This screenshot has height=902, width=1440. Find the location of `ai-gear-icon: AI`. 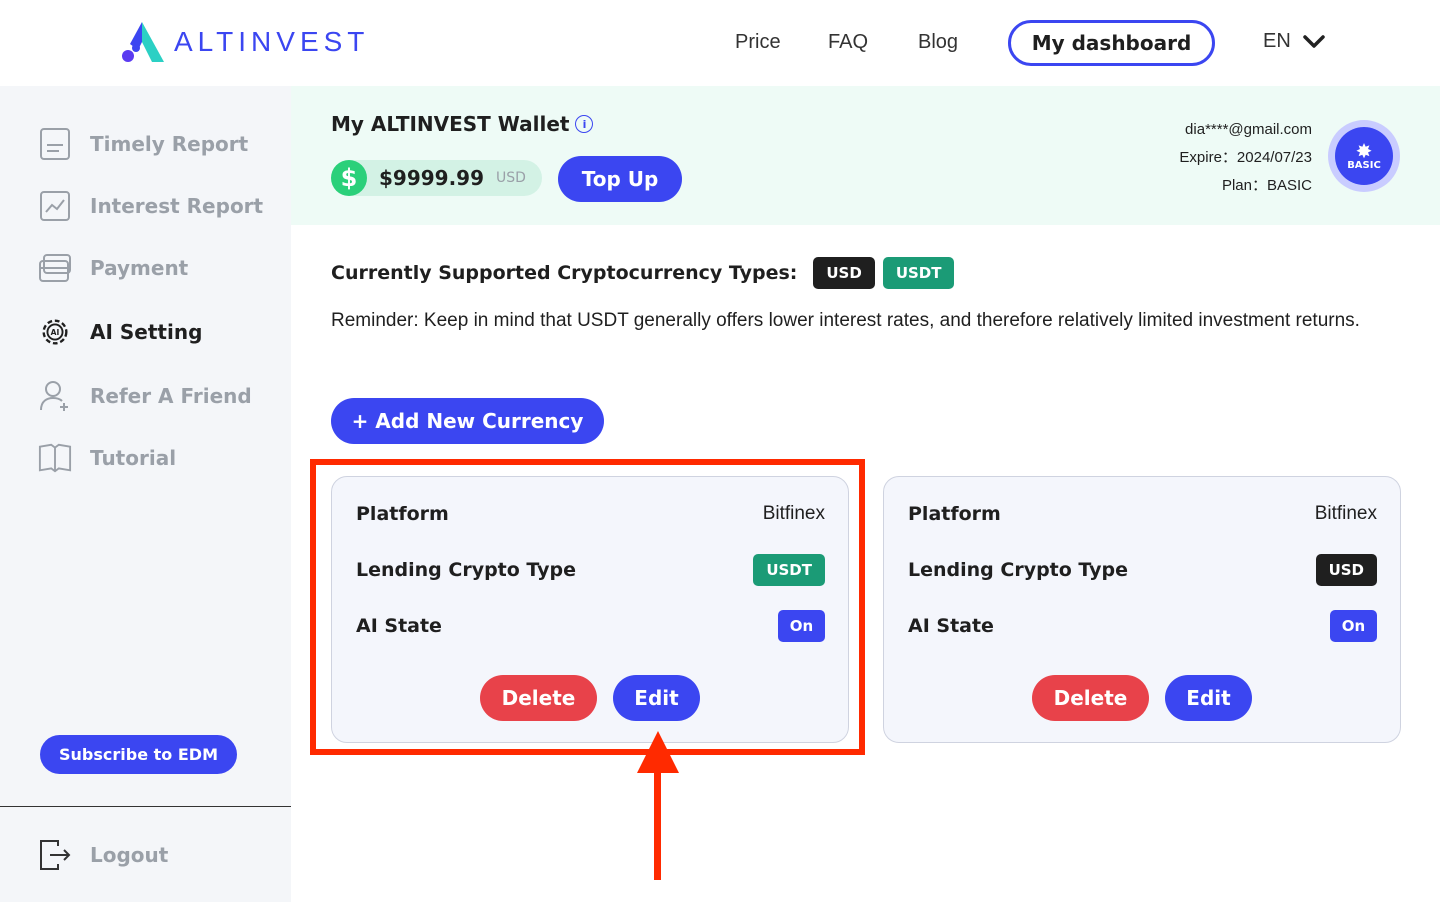

ai-gear-icon: AI is located at coordinates (55, 332).